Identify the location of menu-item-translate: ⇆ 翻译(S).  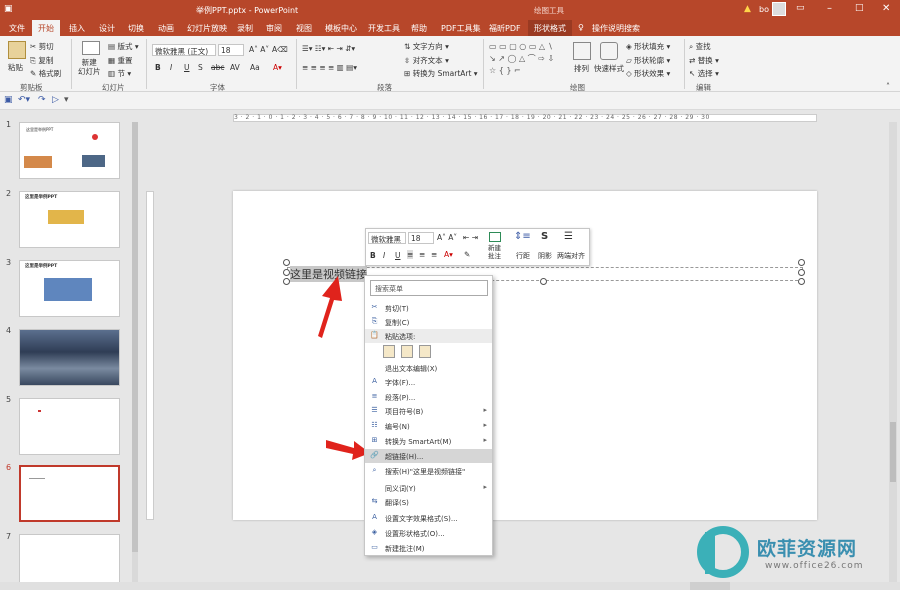
(428, 502).